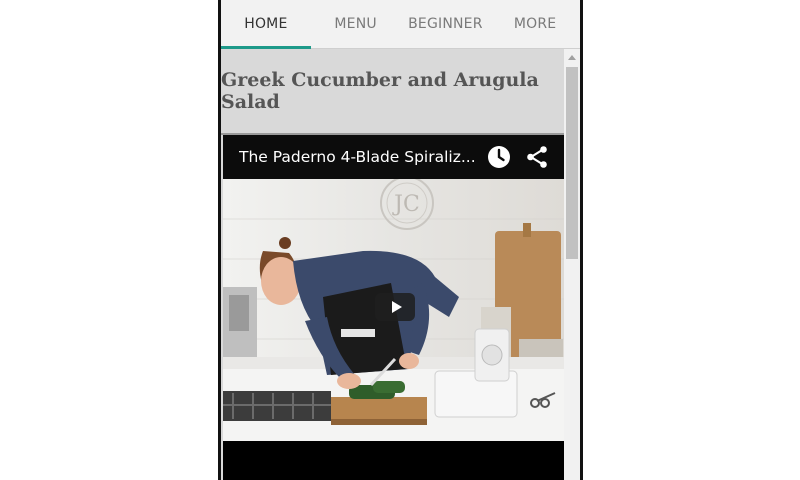 The height and width of the screenshot is (480, 800). I want to click on svg-text: JC, so click(406, 204).